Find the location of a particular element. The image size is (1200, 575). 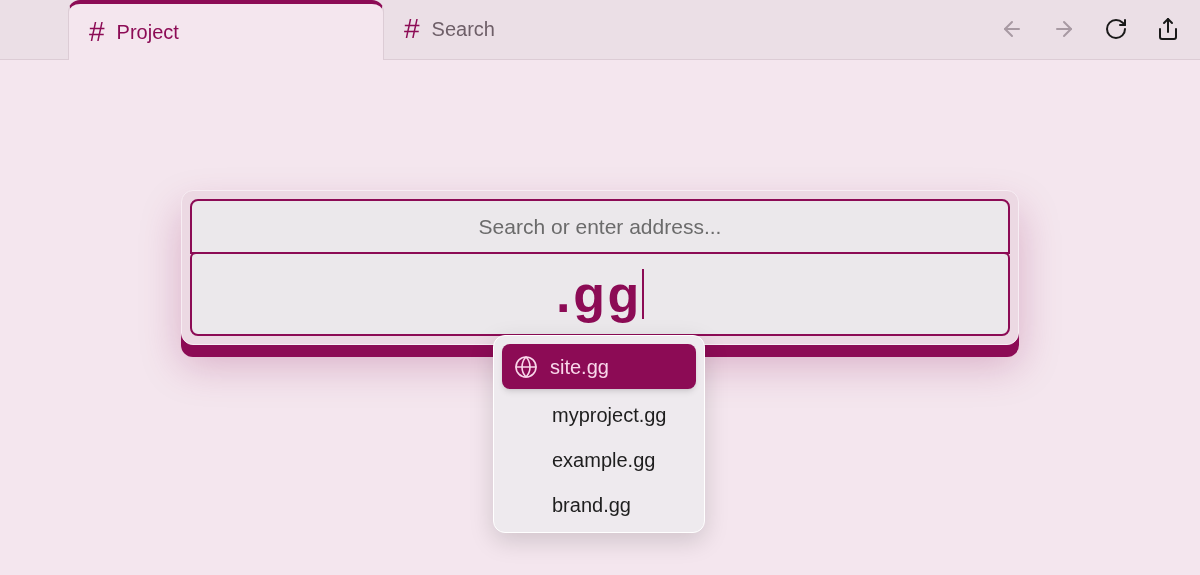

tab: # Search is located at coordinates (484, 29).